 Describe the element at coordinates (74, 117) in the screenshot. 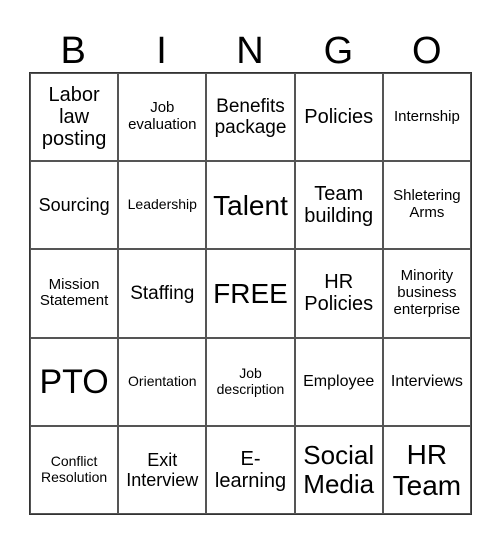

I see `bingo-cell: Labor law posting` at that location.